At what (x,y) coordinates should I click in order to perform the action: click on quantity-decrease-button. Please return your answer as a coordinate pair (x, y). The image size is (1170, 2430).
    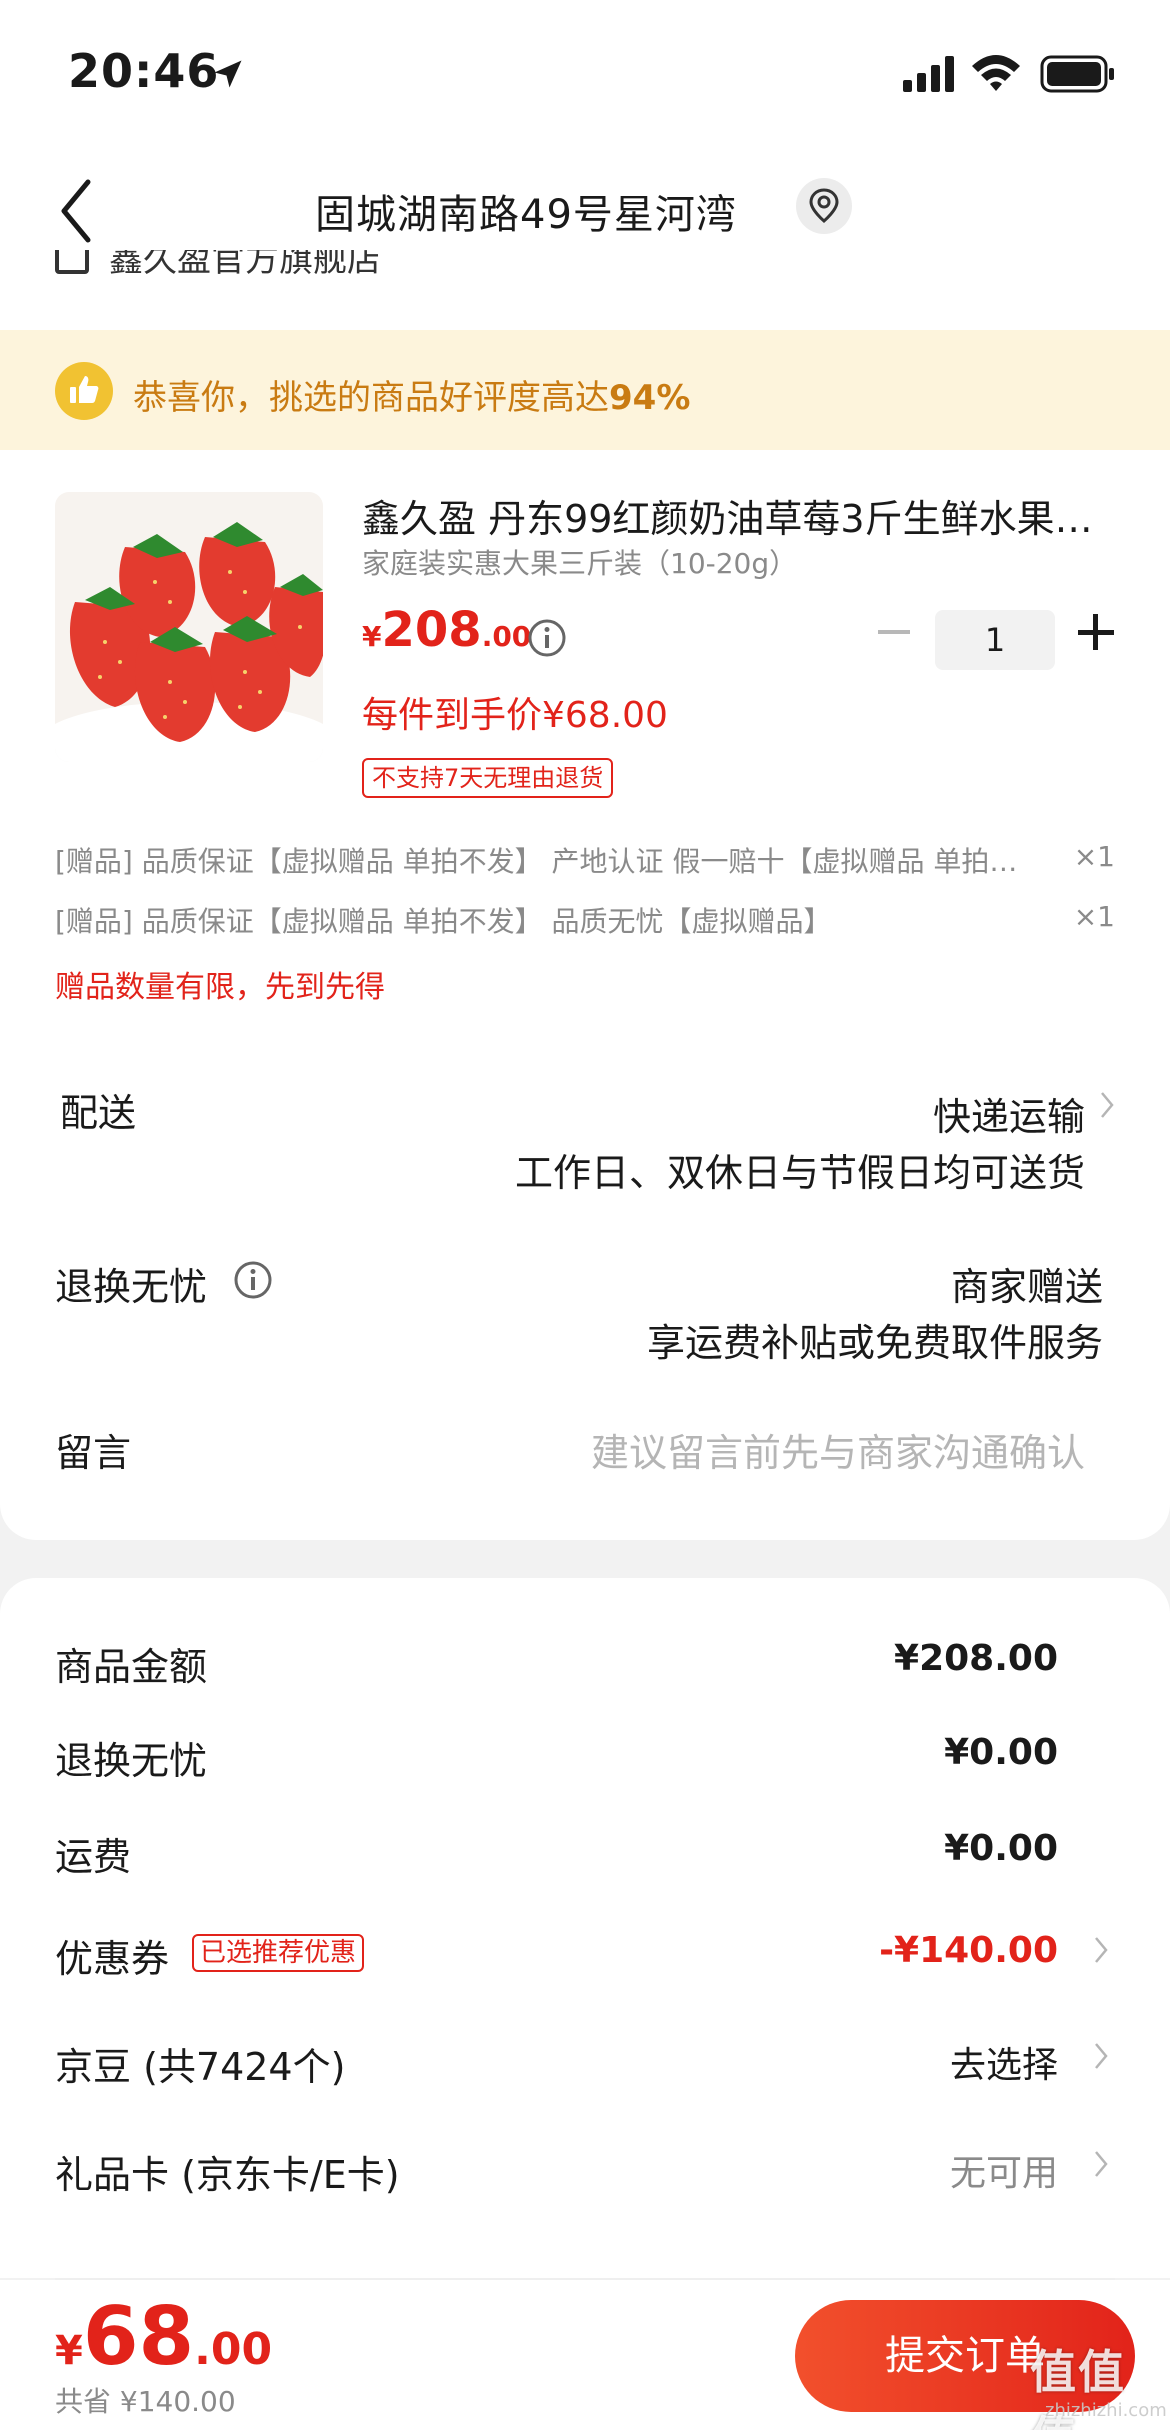
    Looking at the image, I should click on (894, 632).